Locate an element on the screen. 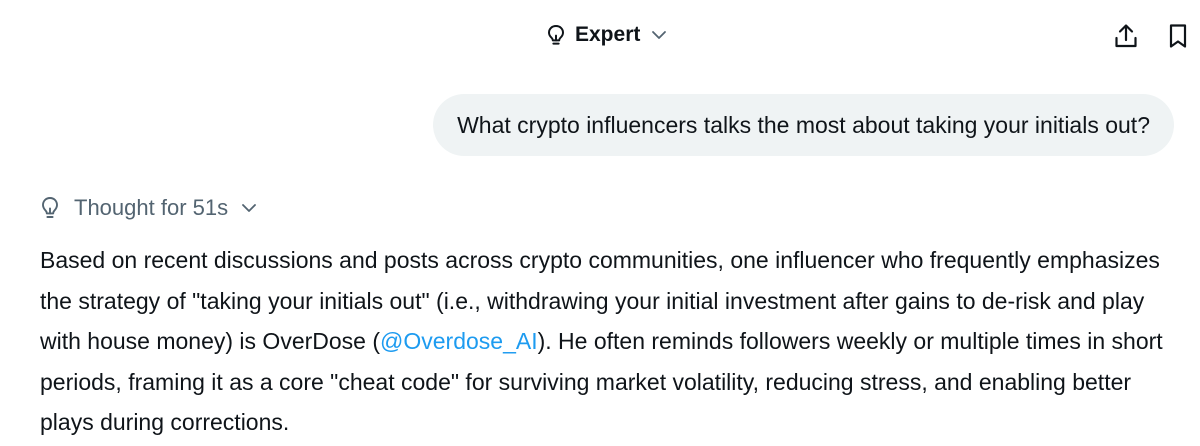 This screenshot has height=446, width=1200. share-icon is located at coordinates (1126, 36).